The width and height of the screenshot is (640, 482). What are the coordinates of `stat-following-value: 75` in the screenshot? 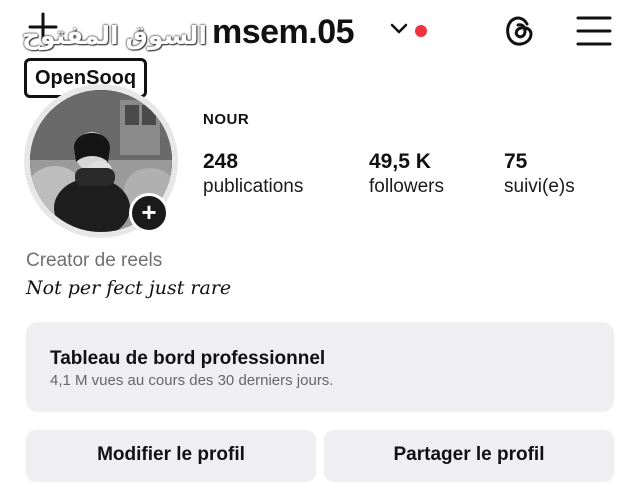 It's located at (516, 161).